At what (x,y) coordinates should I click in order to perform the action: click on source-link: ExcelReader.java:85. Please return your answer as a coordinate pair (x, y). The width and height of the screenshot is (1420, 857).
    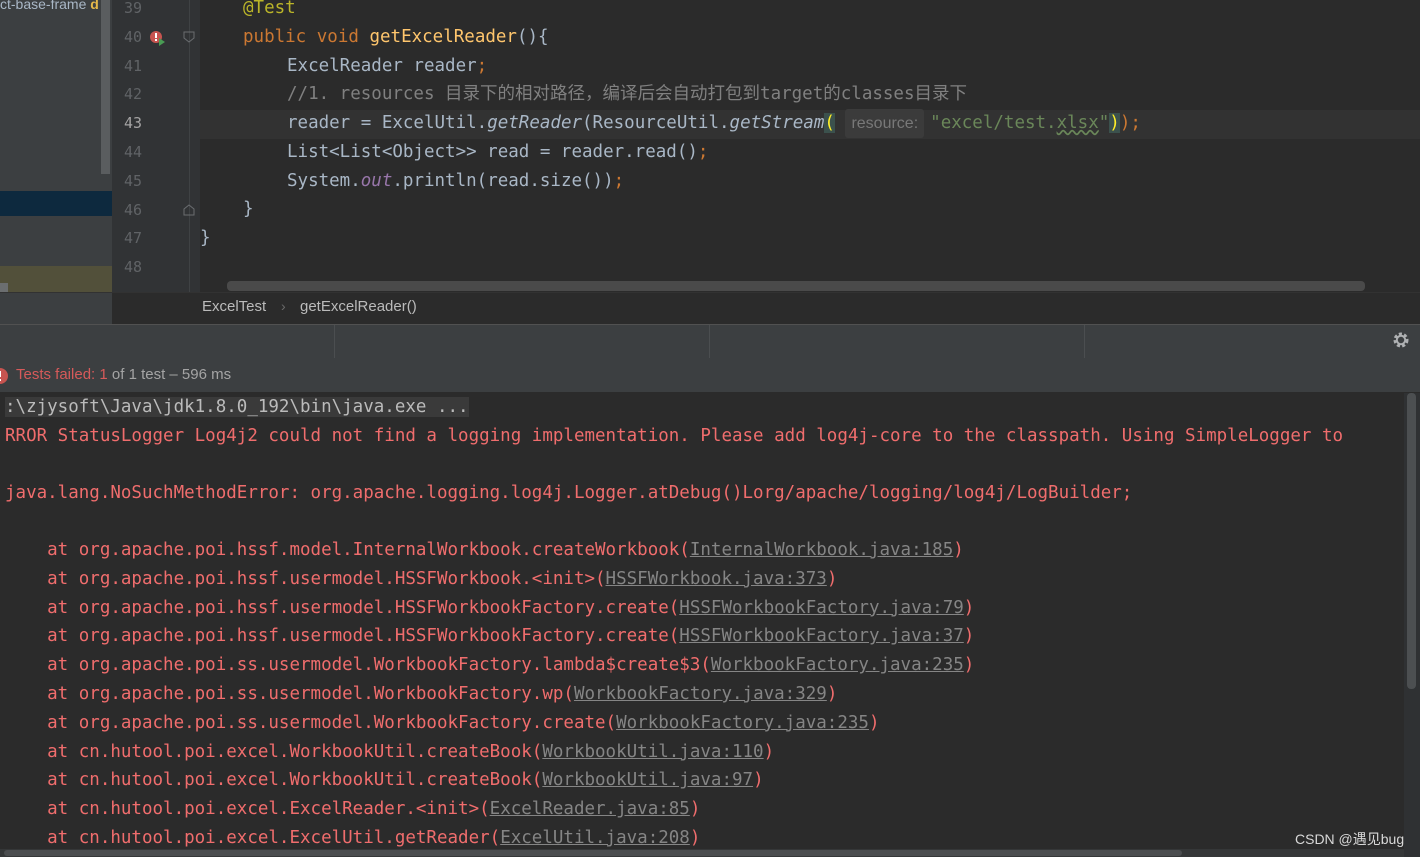
    Looking at the image, I should click on (590, 809).